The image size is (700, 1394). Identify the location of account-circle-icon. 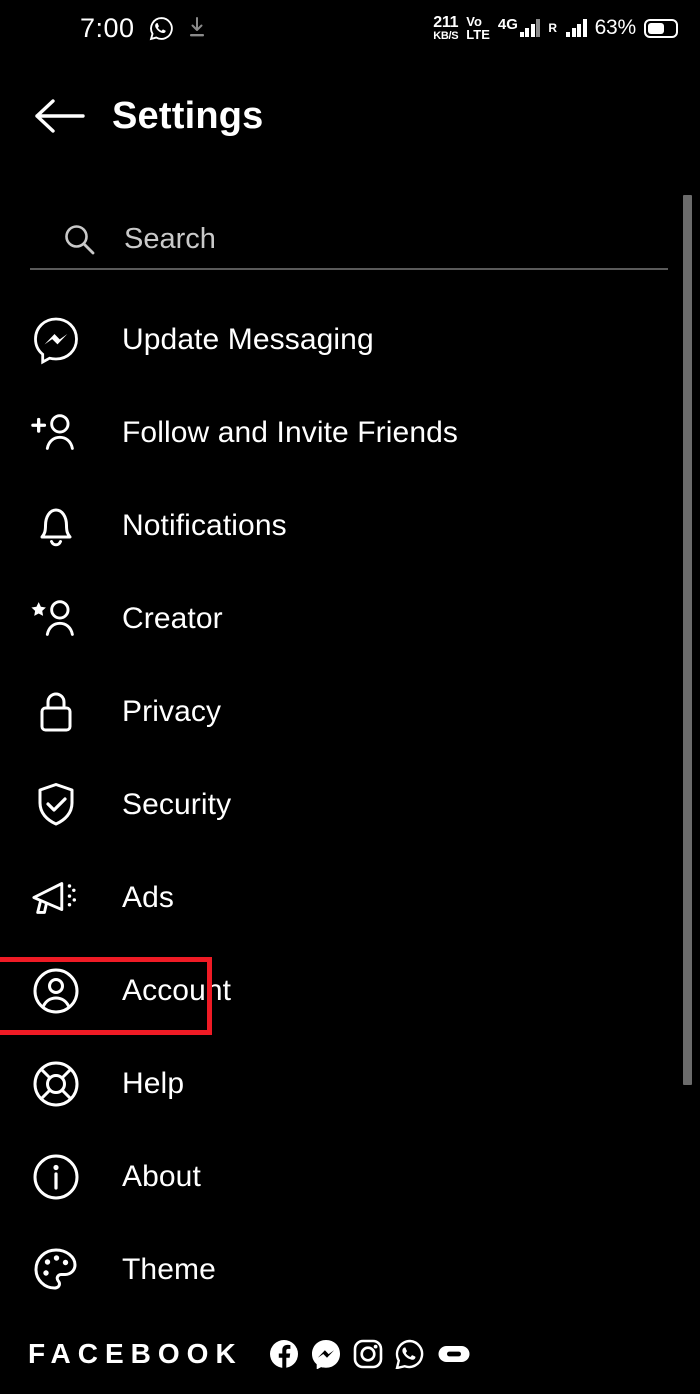
(56, 991).